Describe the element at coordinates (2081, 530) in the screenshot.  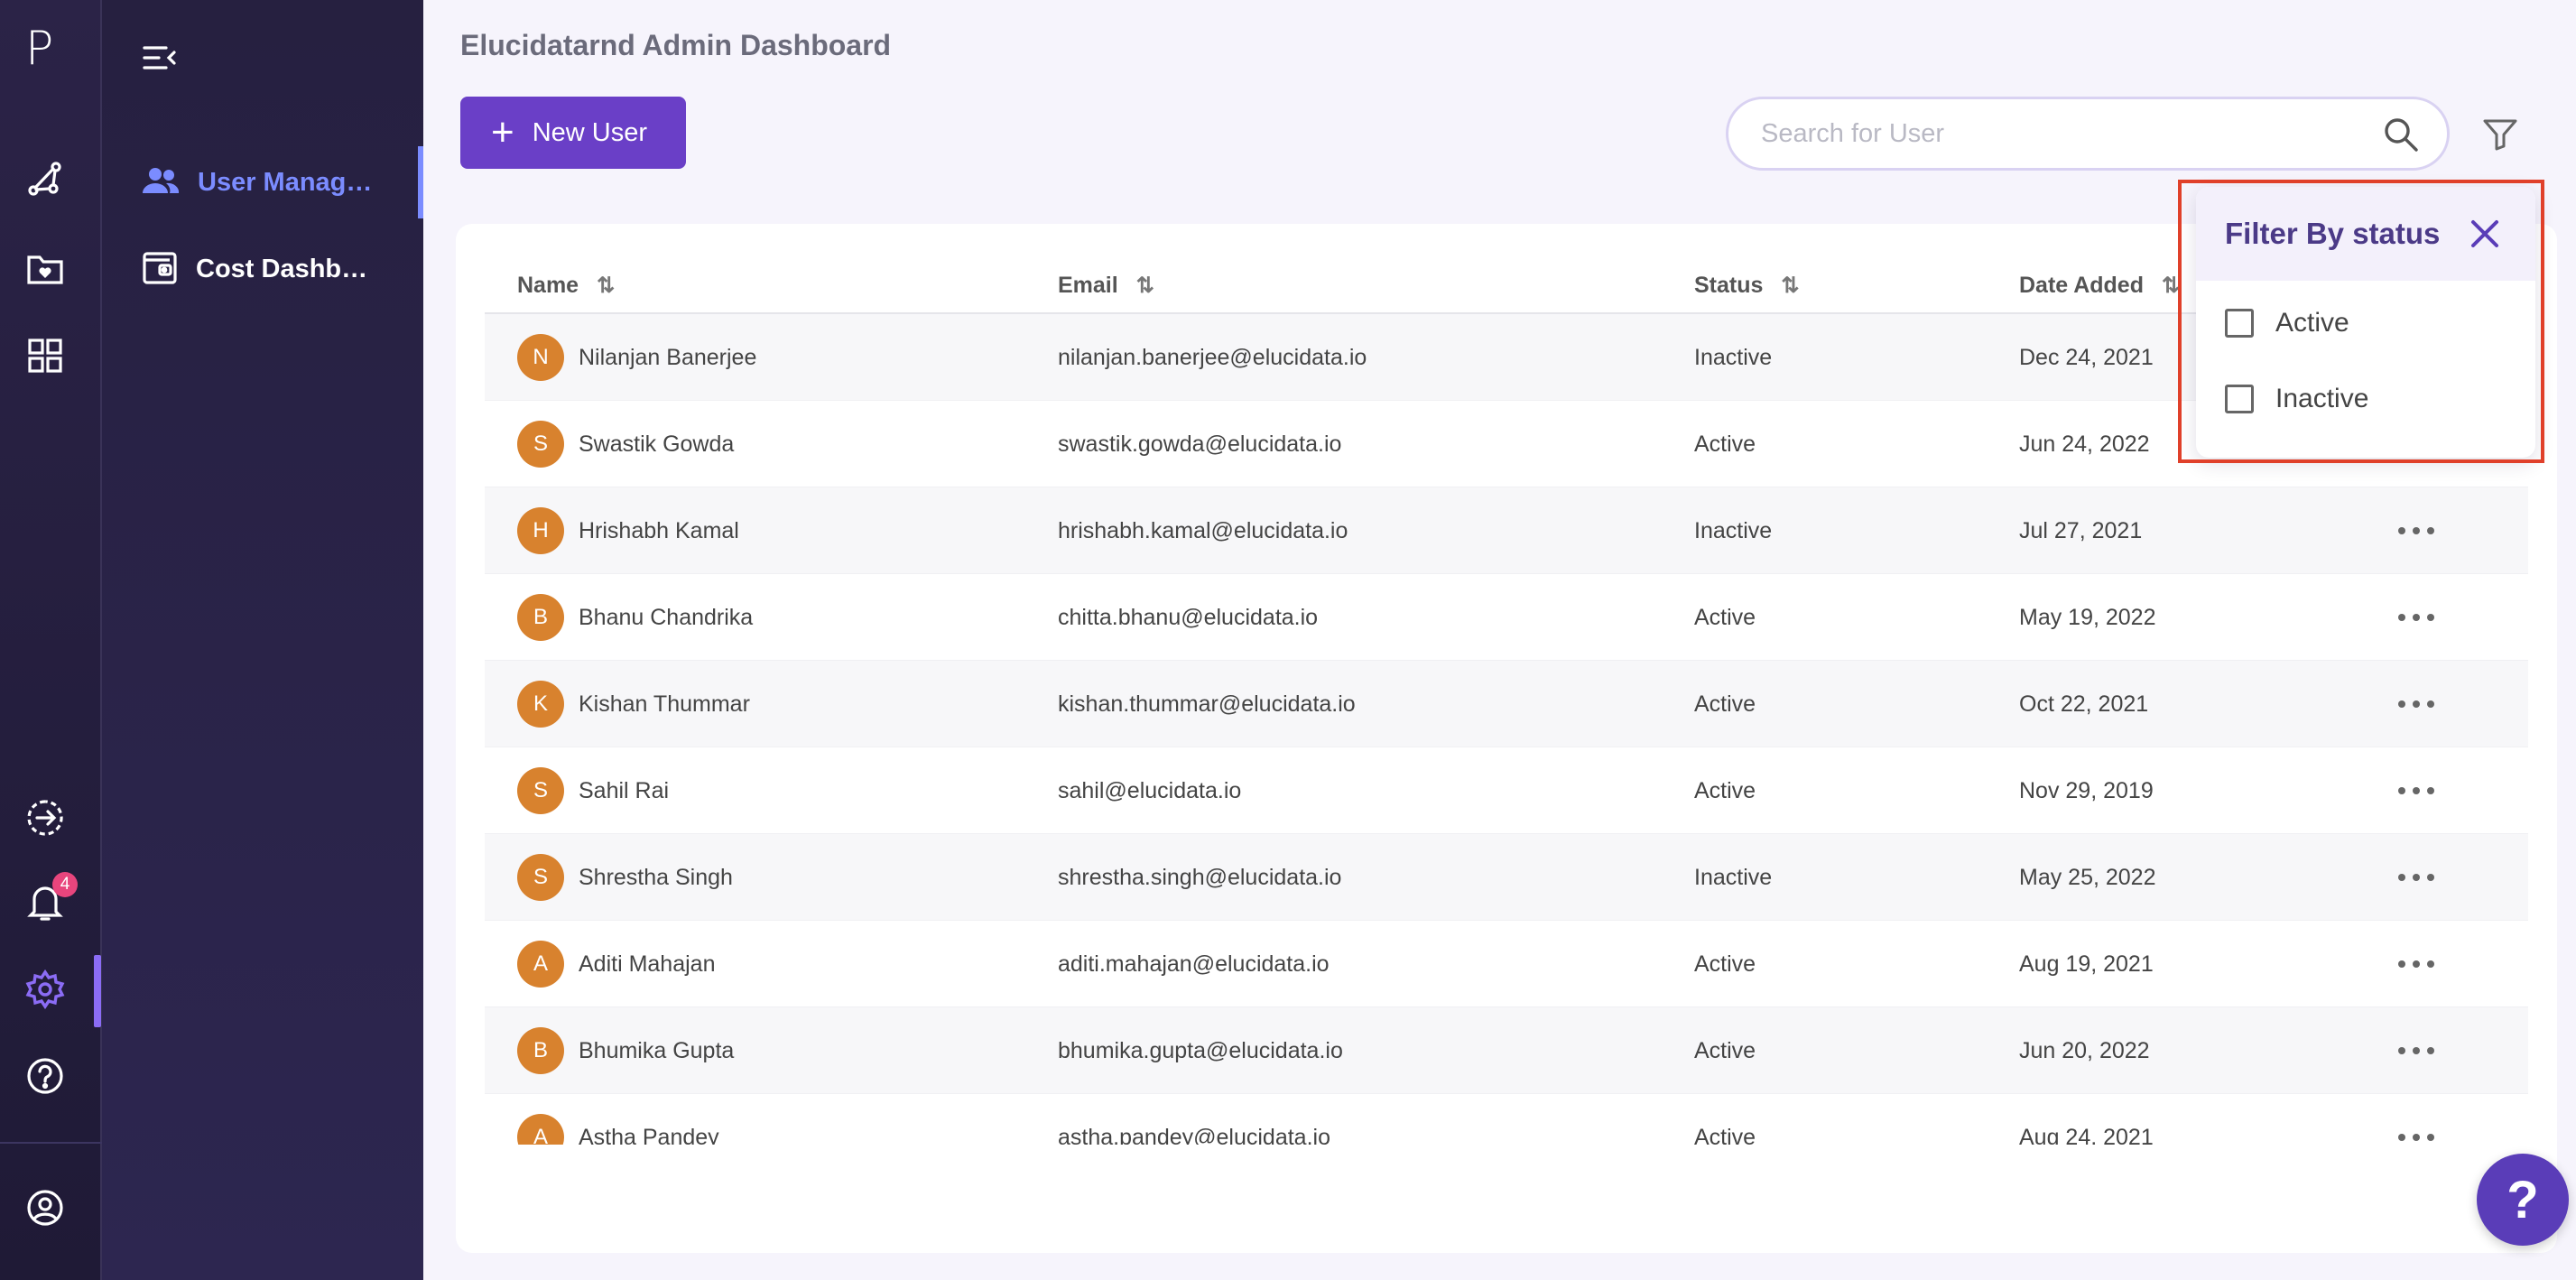
I see `user-date-added: Jul 27, 2021` at that location.